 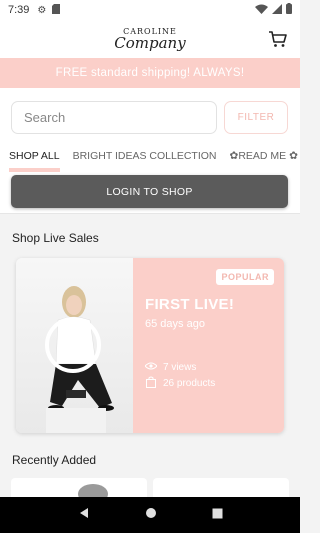 I want to click on products-stat: 26 products, so click(x=180, y=383).